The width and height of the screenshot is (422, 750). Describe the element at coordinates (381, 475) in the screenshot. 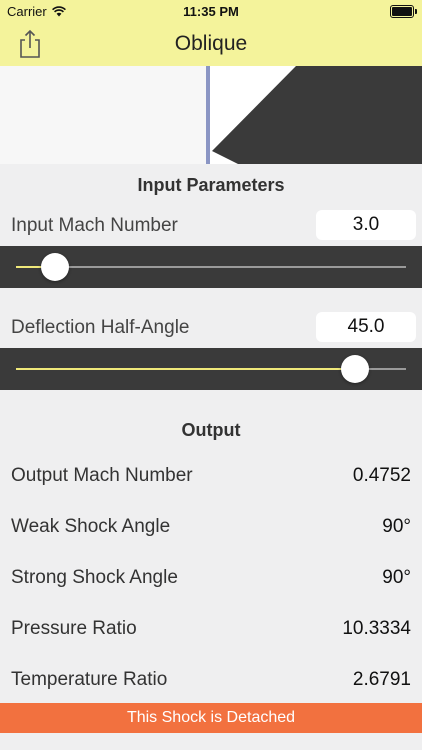

I see `output-mach-value: 0.4752` at that location.